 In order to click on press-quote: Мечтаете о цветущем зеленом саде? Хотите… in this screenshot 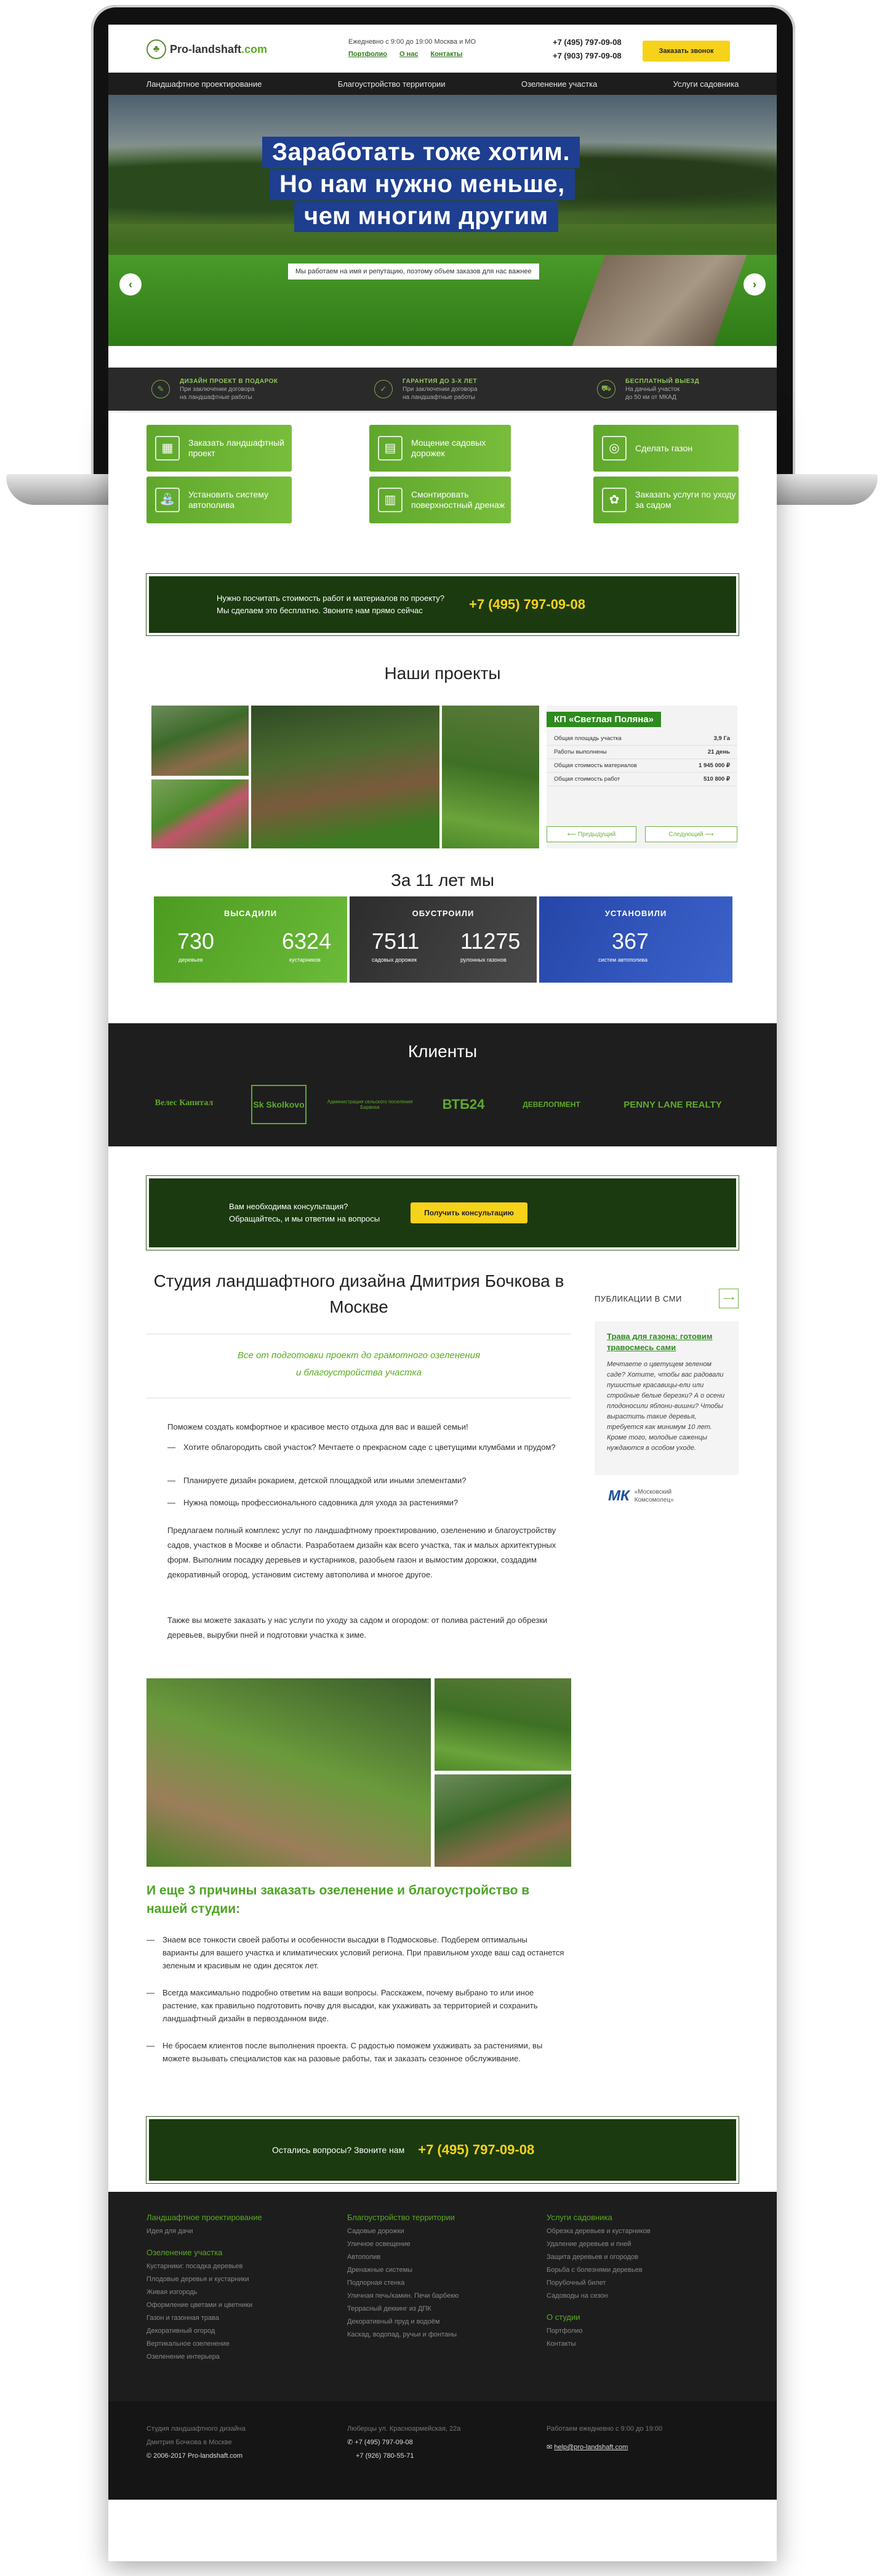, I will do `click(666, 1406)`.